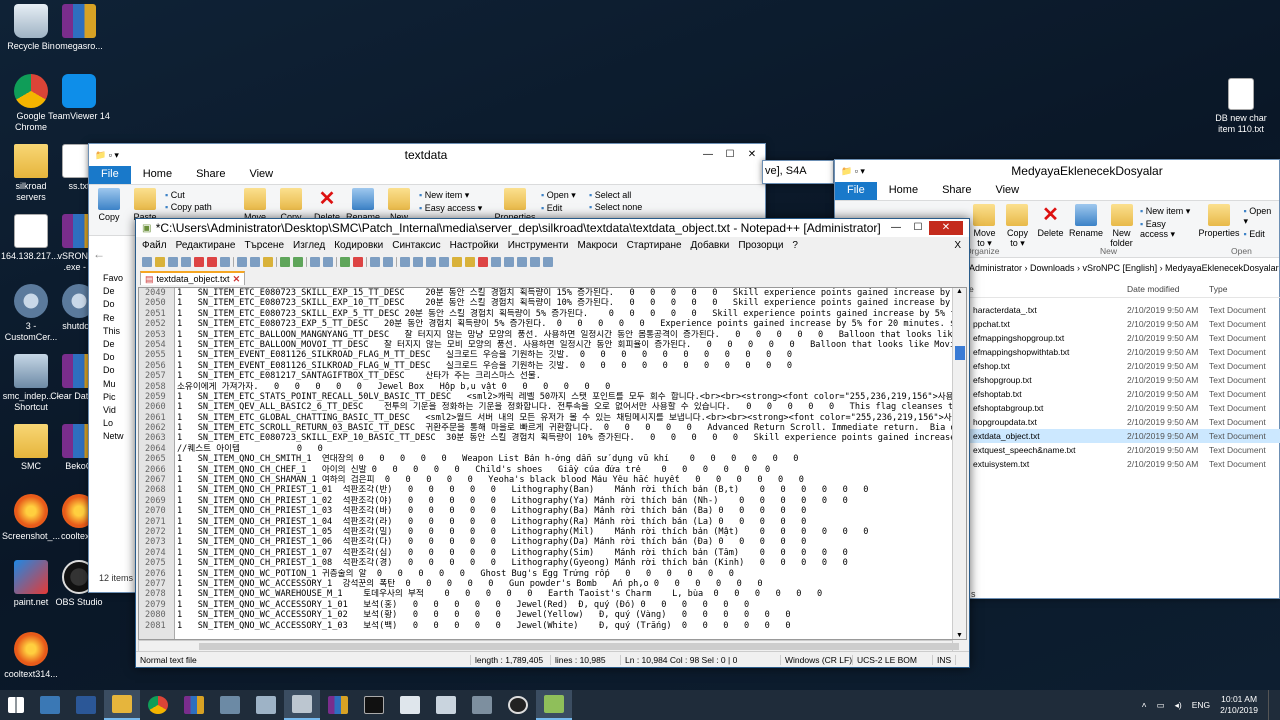  Describe the element at coordinates (579, 646) in the screenshot. I see `hscroll-thumb` at that location.